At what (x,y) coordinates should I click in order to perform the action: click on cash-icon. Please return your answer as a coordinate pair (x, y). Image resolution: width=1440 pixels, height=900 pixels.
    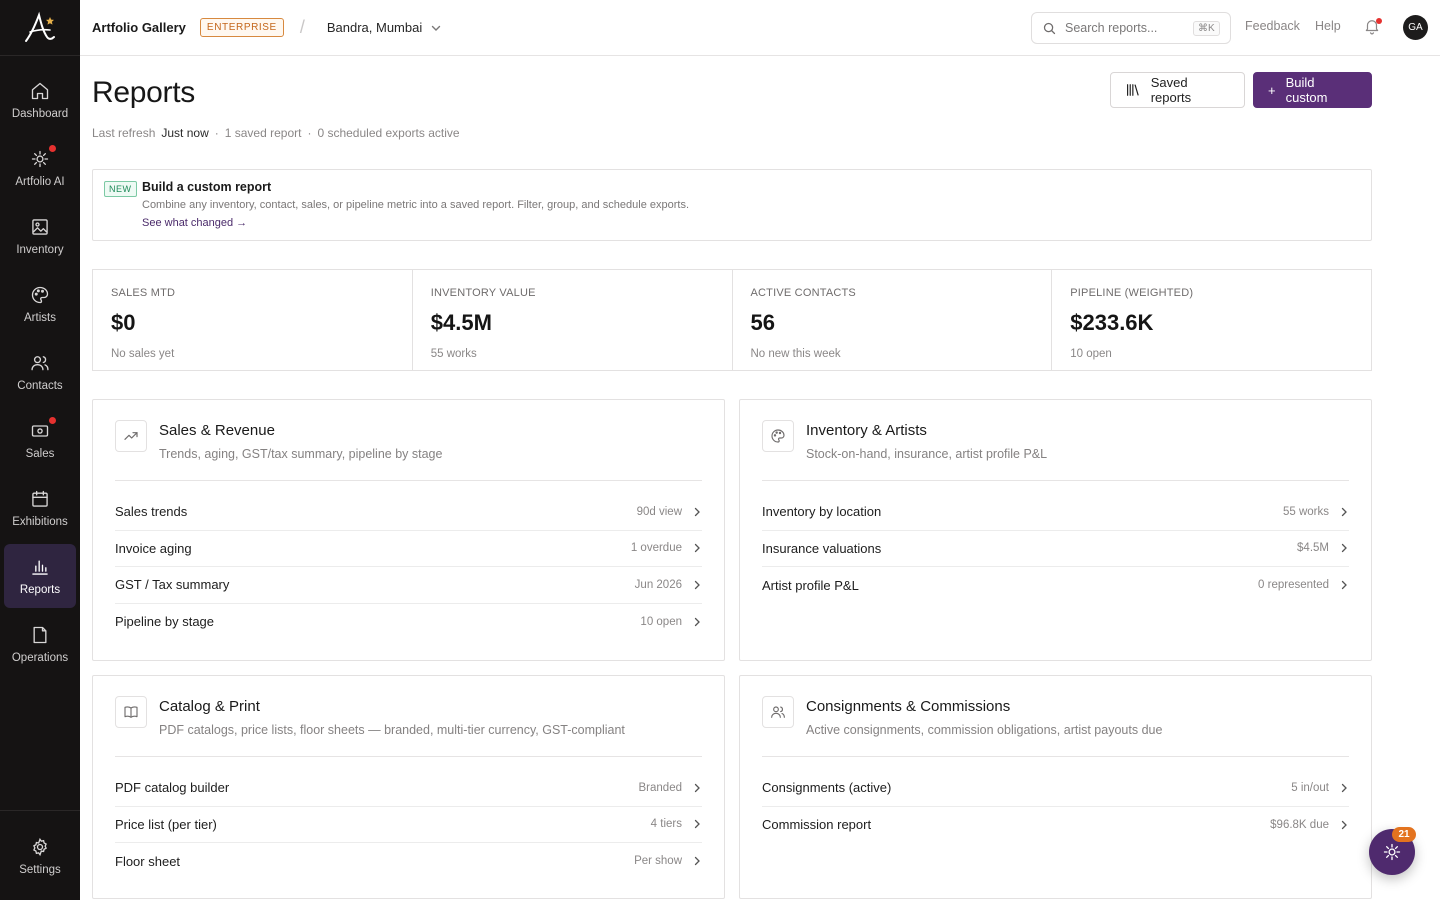
    Looking at the image, I should click on (42, 429).